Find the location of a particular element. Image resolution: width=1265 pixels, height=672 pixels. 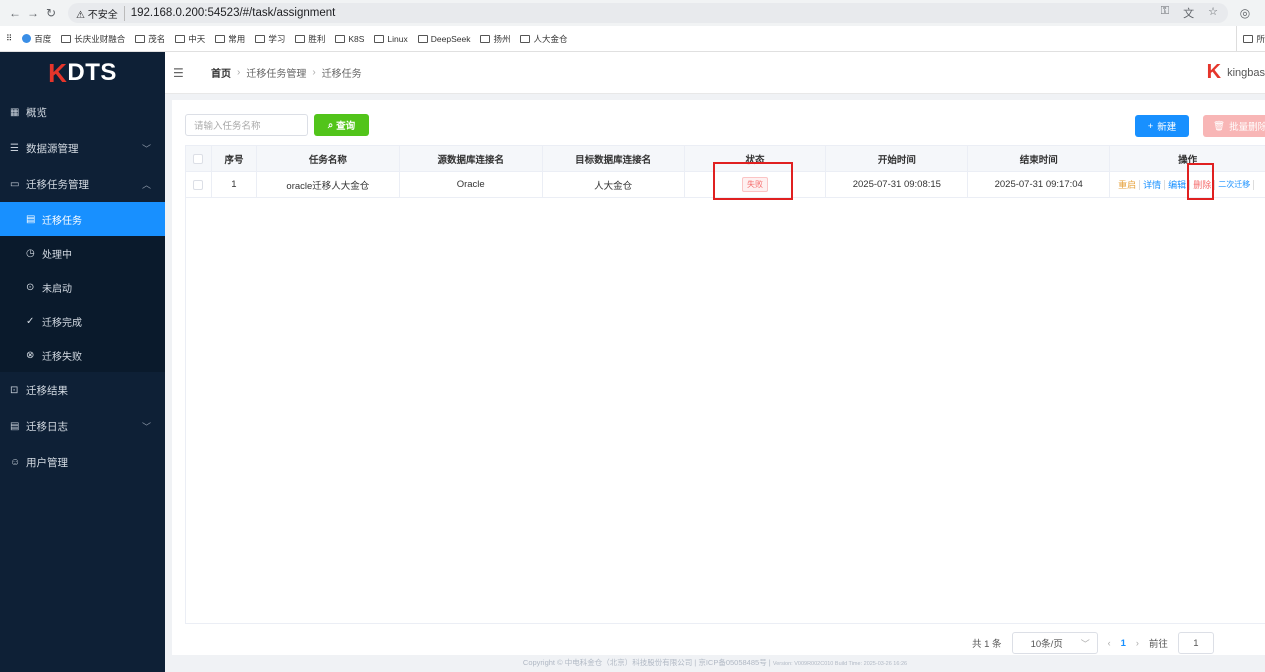

goto-label: 前往 is located at coordinates (1158, 644).